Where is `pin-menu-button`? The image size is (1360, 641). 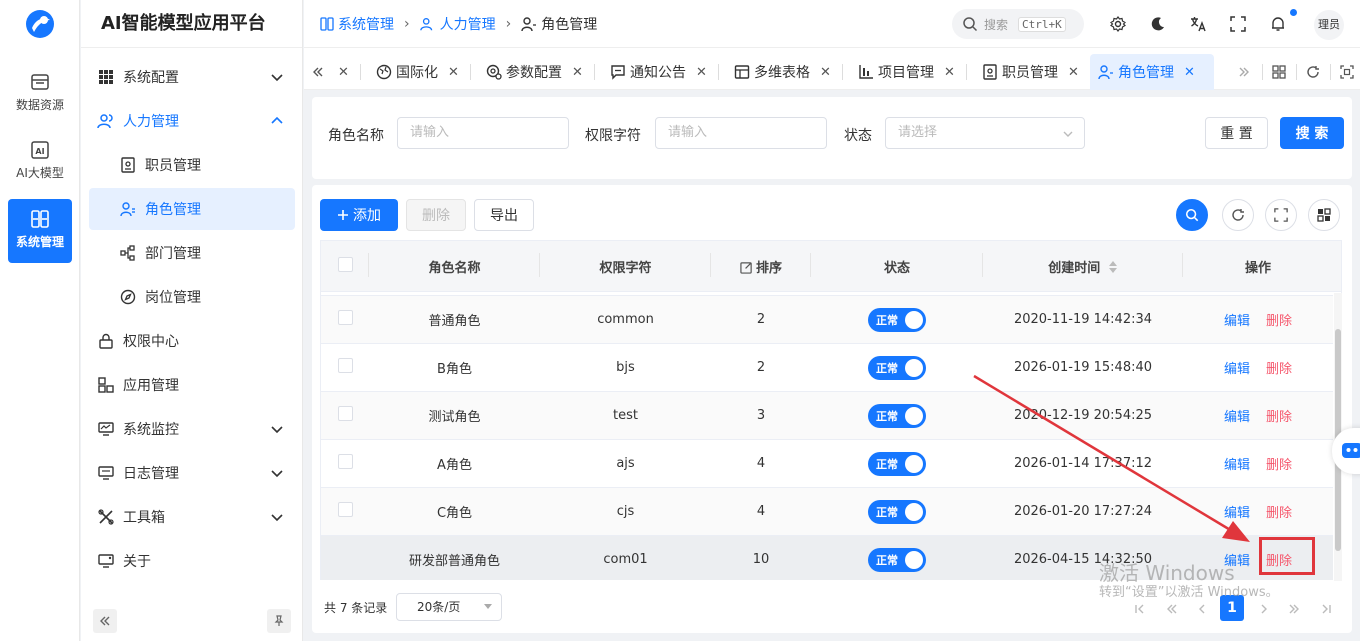
pin-menu-button is located at coordinates (279, 621).